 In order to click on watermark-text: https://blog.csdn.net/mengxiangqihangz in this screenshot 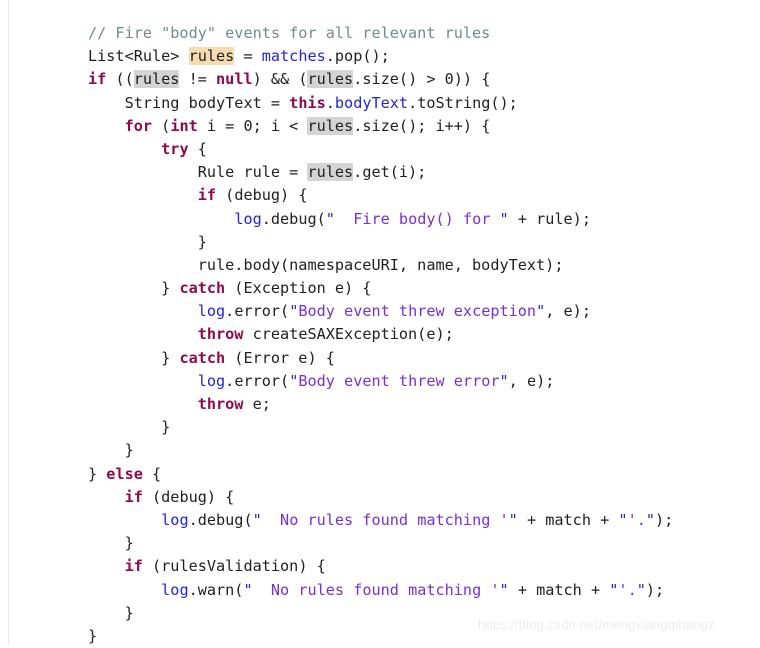, I will do `click(596, 624)`.